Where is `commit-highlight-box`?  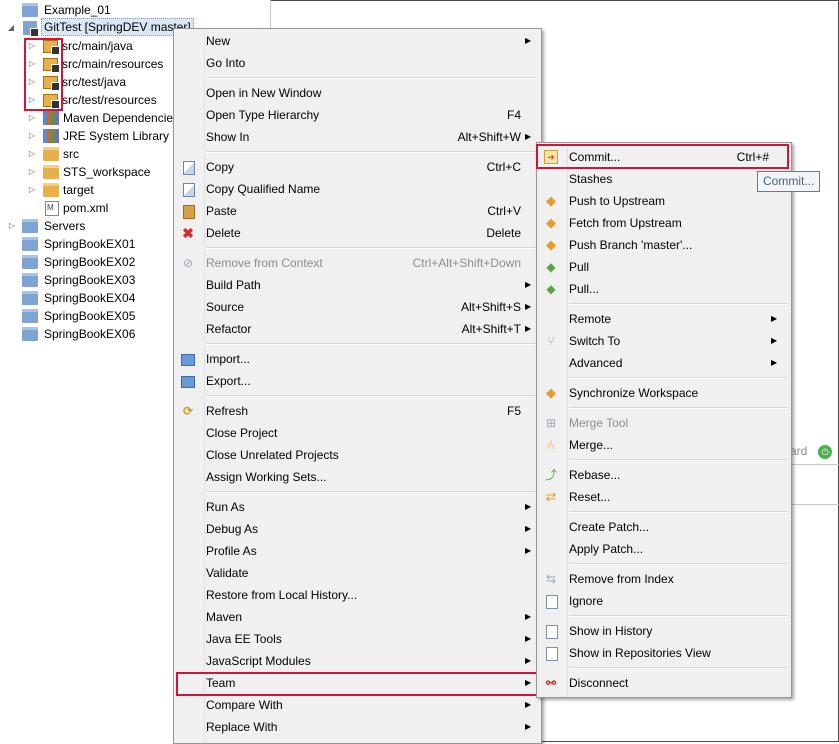 commit-highlight-box is located at coordinates (662, 156).